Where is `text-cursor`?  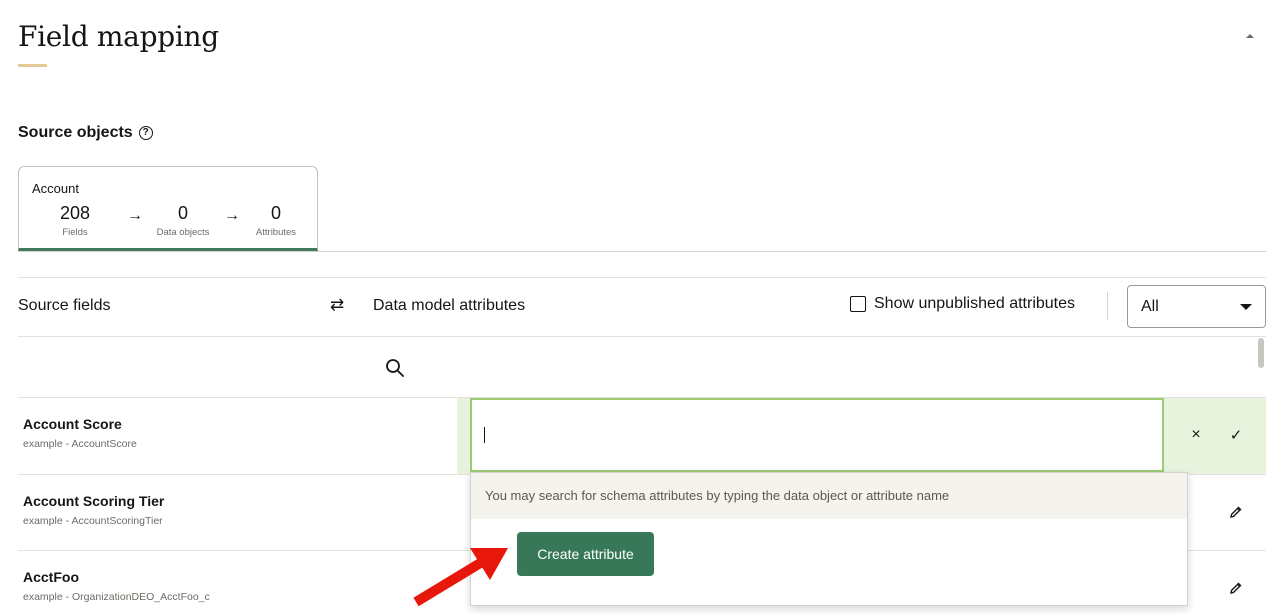 text-cursor is located at coordinates (484, 435).